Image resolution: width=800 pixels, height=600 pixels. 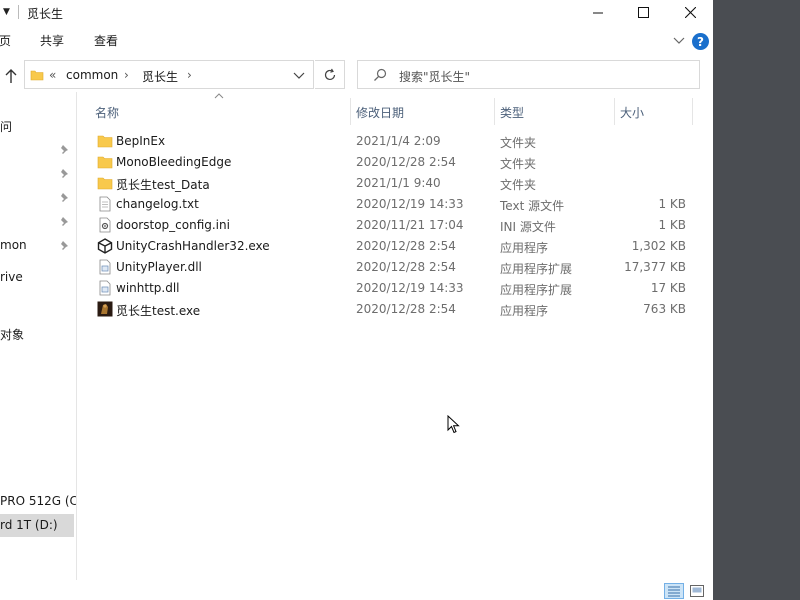 What do you see at coordinates (11, 277) in the screenshot?
I see `nav-item-onedrive: rive` at bounding box center [11, 277].